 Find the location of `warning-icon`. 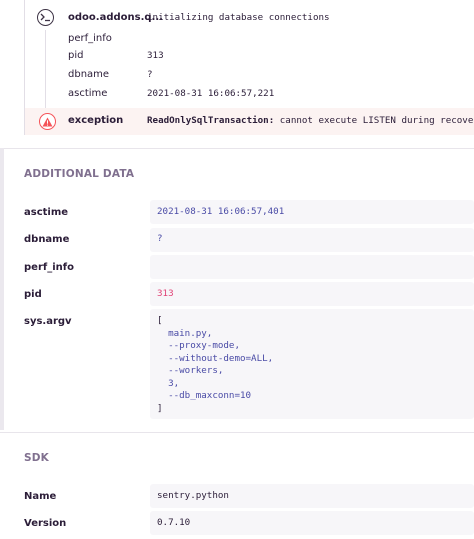

warning-icon is located at coordinates (47, 121).